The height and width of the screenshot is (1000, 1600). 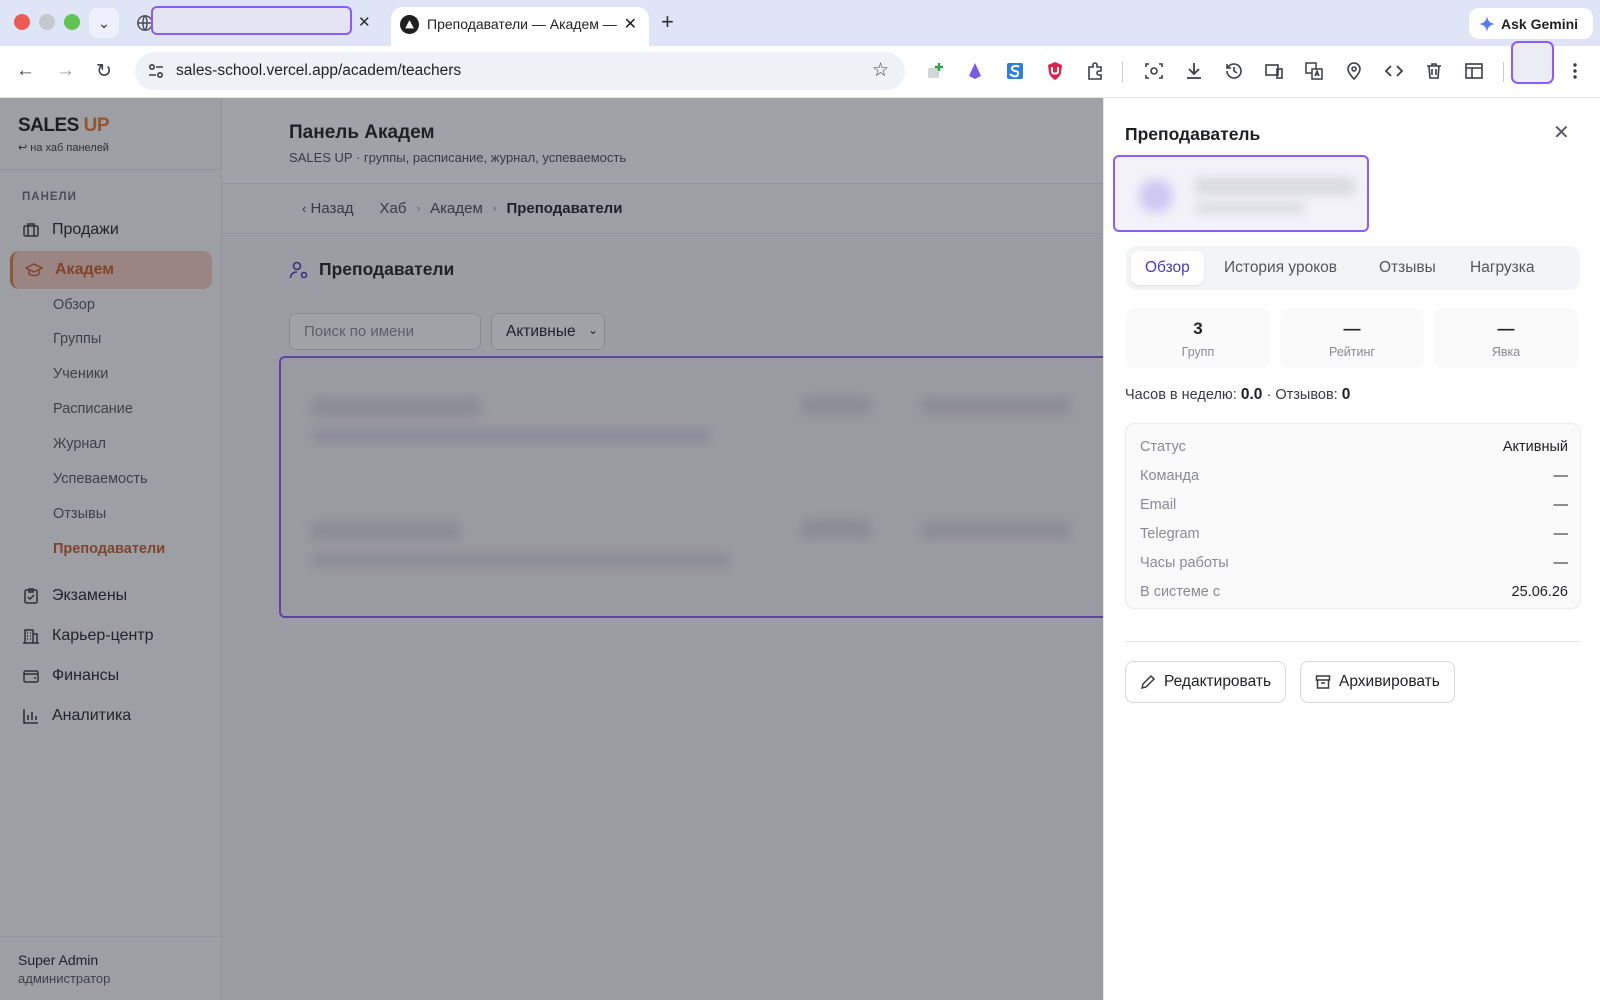 I want to click on chevron-down-icon: ⌄, so click(x=104, y=22).